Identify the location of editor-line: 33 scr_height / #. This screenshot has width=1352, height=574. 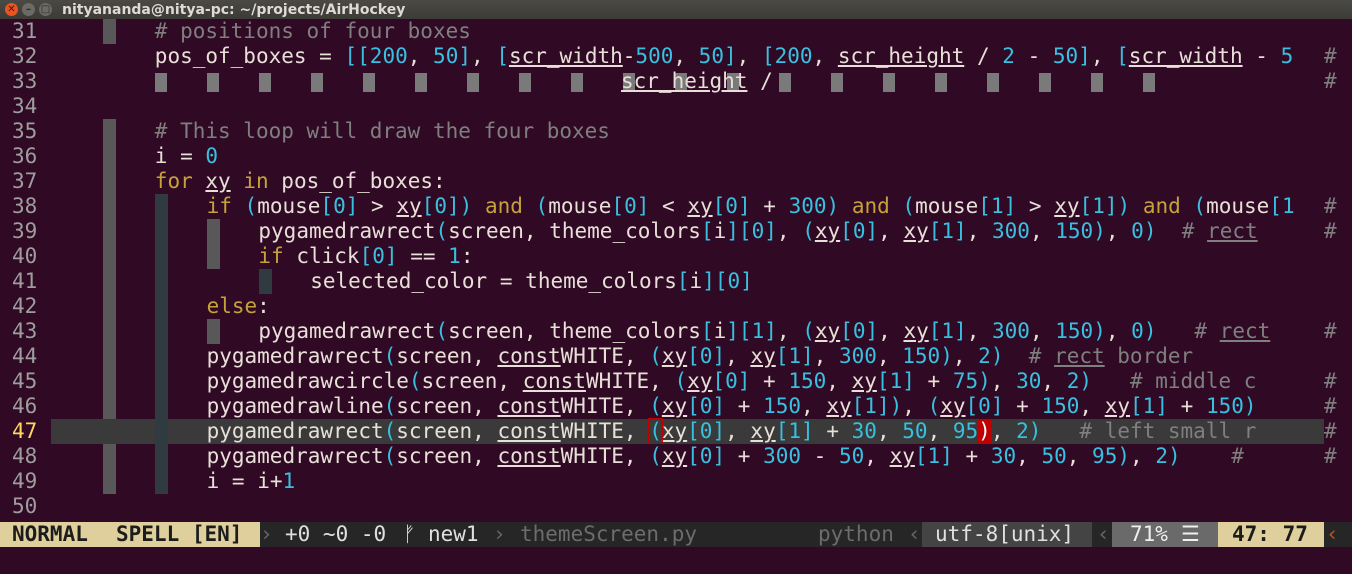
(676, 81).